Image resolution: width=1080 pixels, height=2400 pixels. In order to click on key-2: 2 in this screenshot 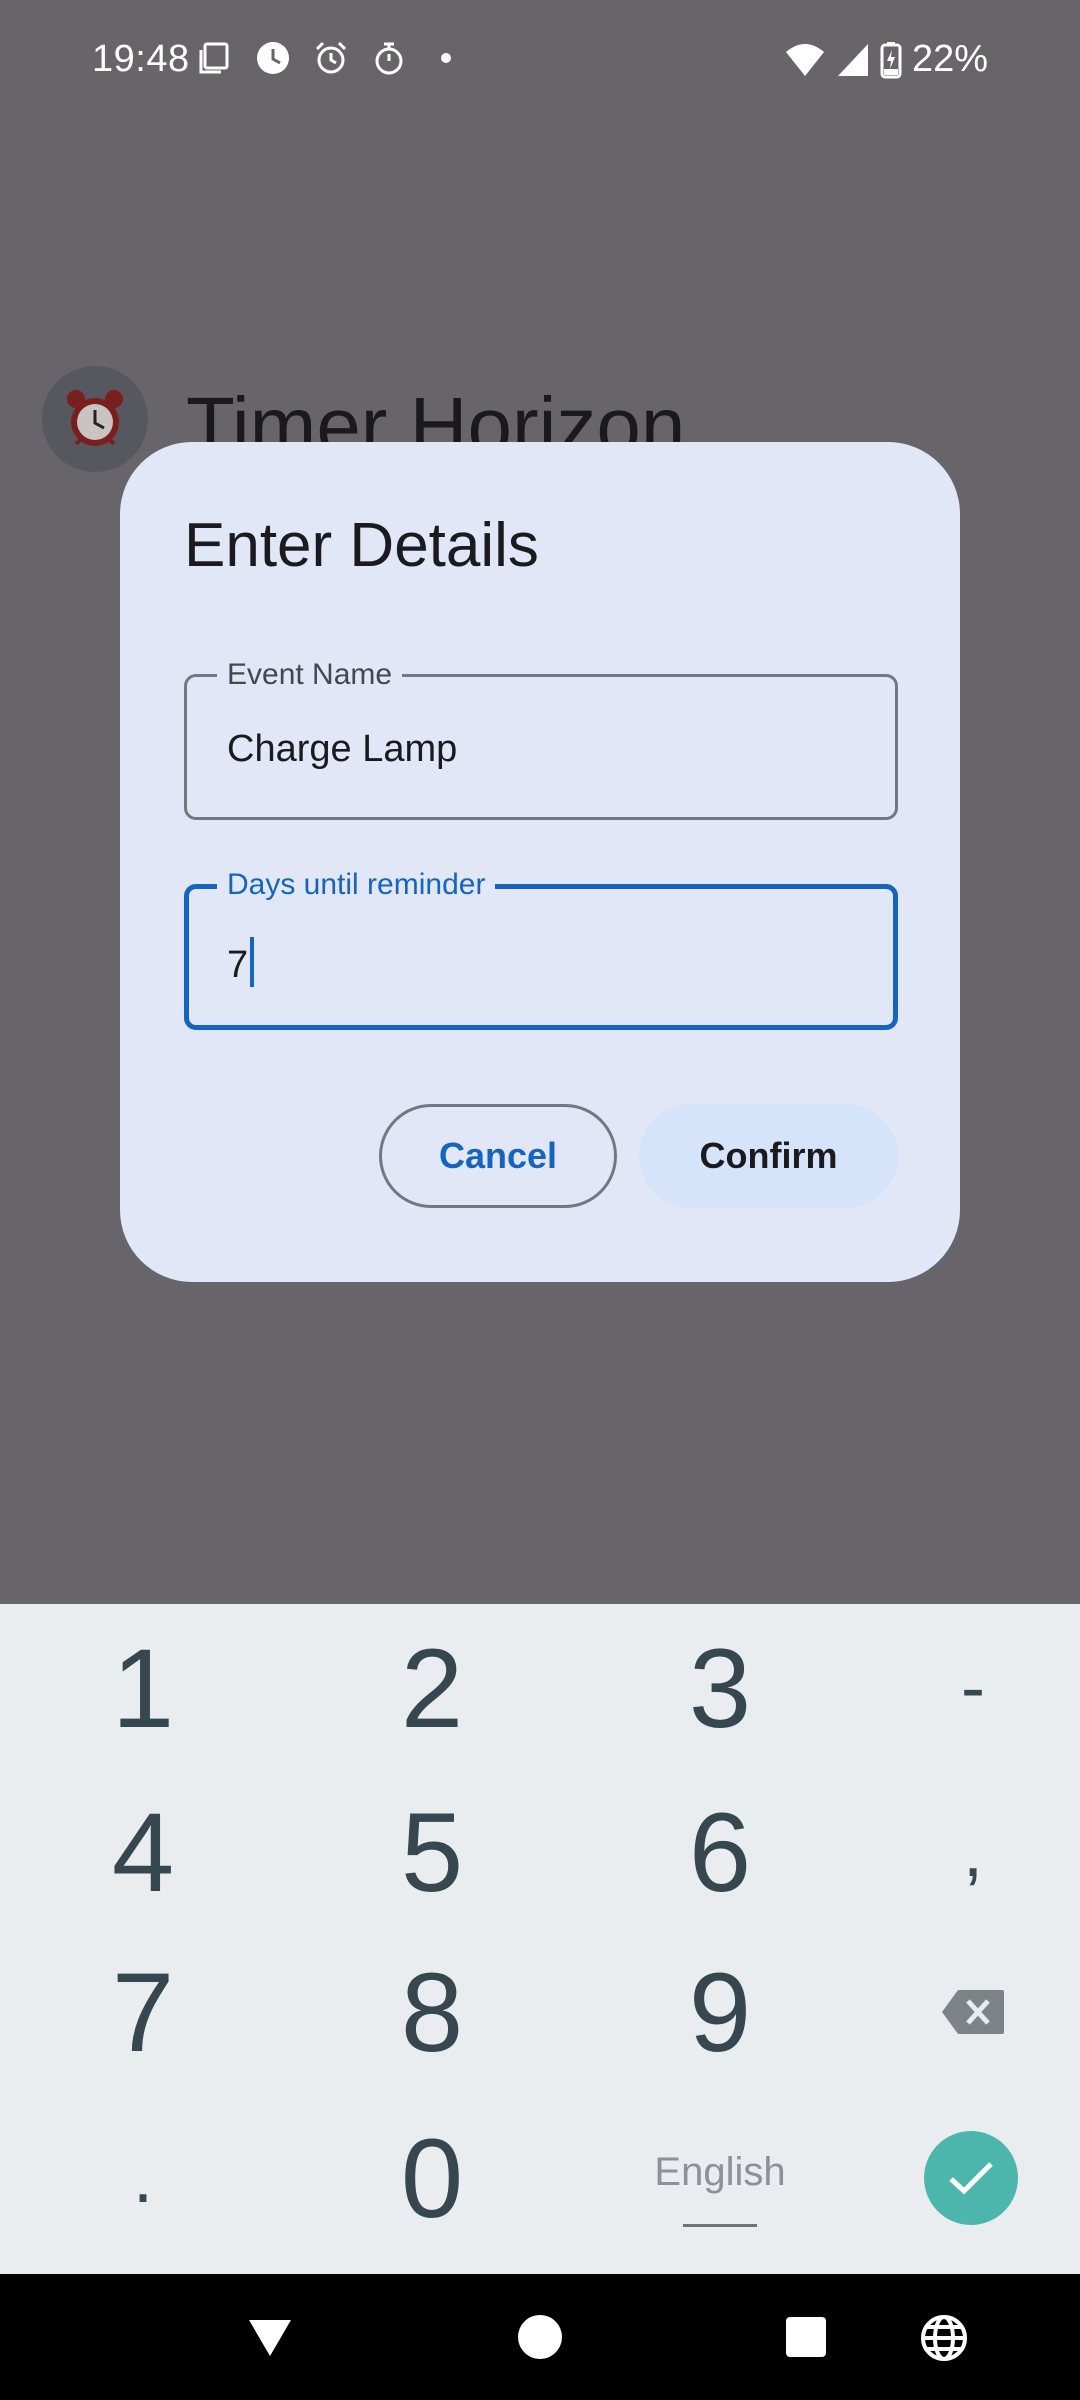, I will do `click(432, 1688)`.